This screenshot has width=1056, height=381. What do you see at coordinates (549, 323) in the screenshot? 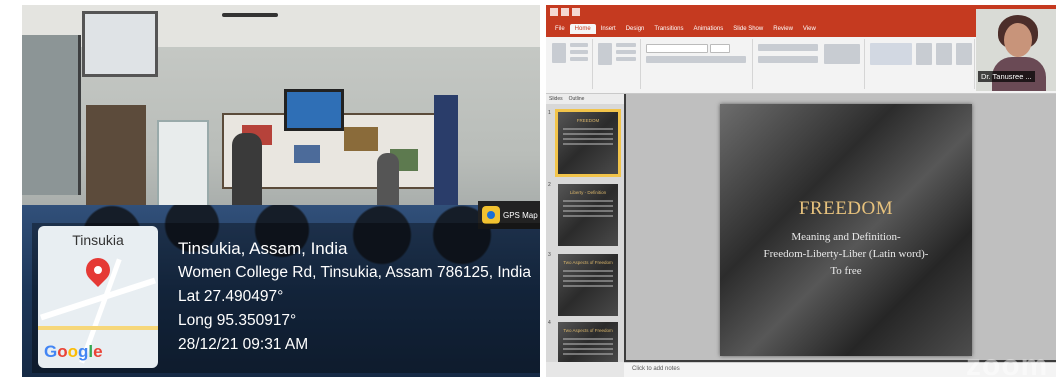
I see `slide-number: 4` at bounding box center [549, 323].